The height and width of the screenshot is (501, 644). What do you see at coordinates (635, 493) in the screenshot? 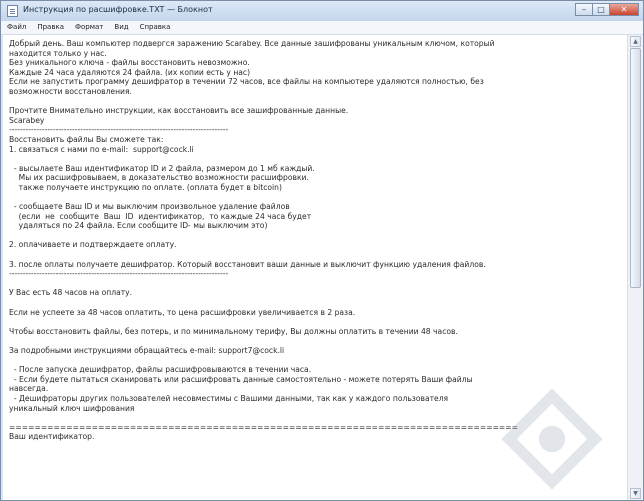
I see `scroll-down-arrow-icon: ▼` at bounding box center [635, 493].